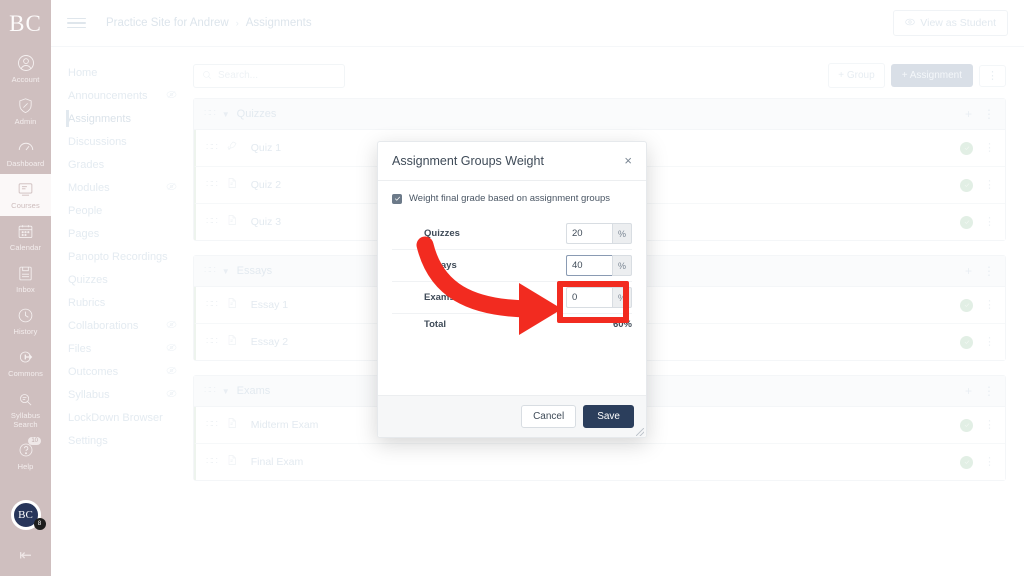  What do you see at coordinates (34, 441) in the screenshot?
I see `help-badge: 10` at bounding box center [34, 441].